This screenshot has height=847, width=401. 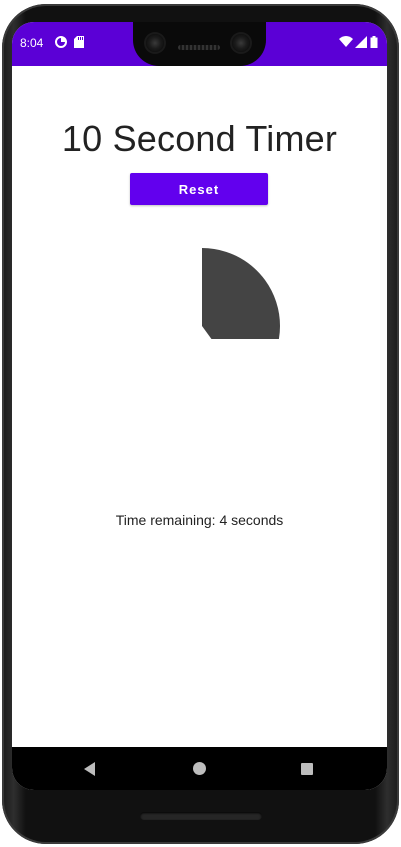 I want to click on front-camera-left, so click(x=155, y=43).